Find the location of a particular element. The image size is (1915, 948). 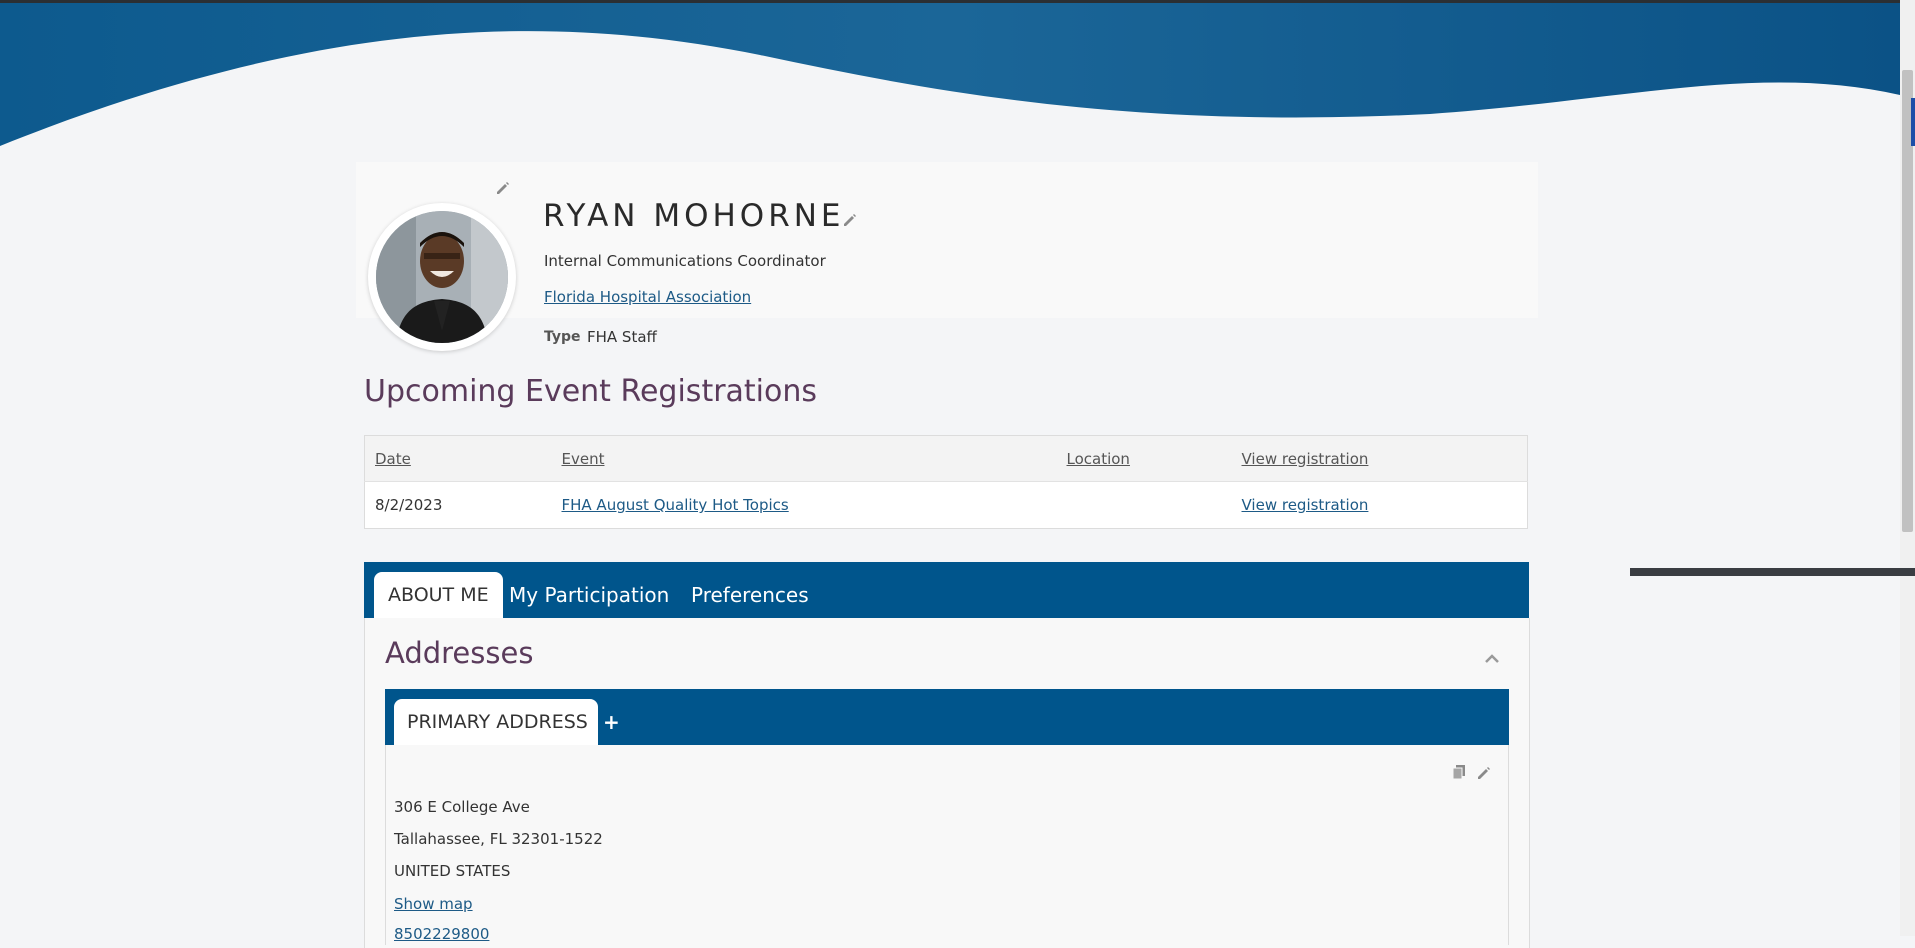

address-tabs: PRIMARY ADDRESS + is located at coordinates (947, 717).